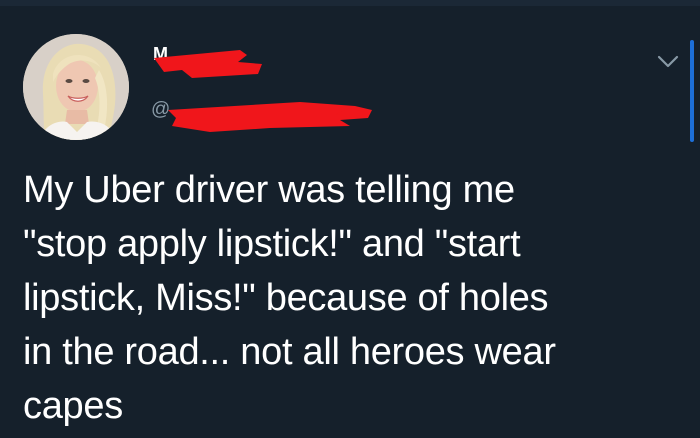 The height and width of the screenshot is (438, 700). I want to click on scroll-indicator, so click(692, 91).